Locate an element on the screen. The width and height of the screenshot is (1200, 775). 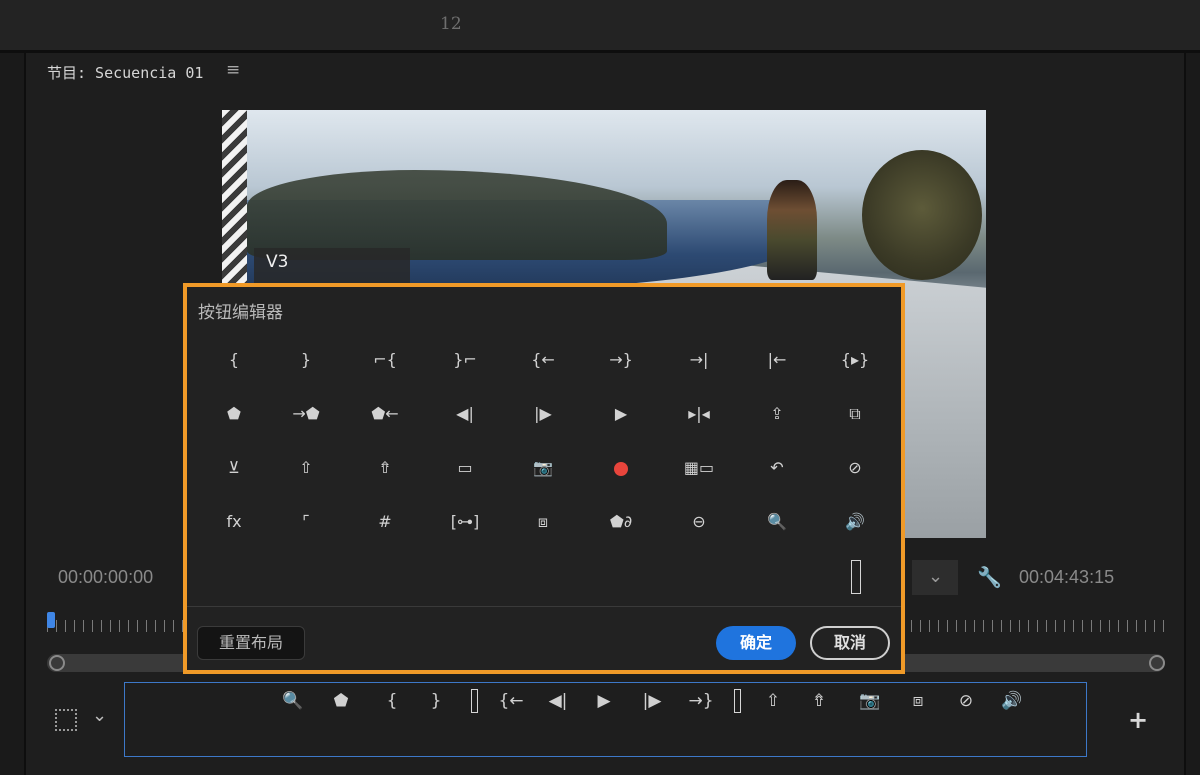
play-around-icon: ▸|◂ is located at coordinates (699, 414).